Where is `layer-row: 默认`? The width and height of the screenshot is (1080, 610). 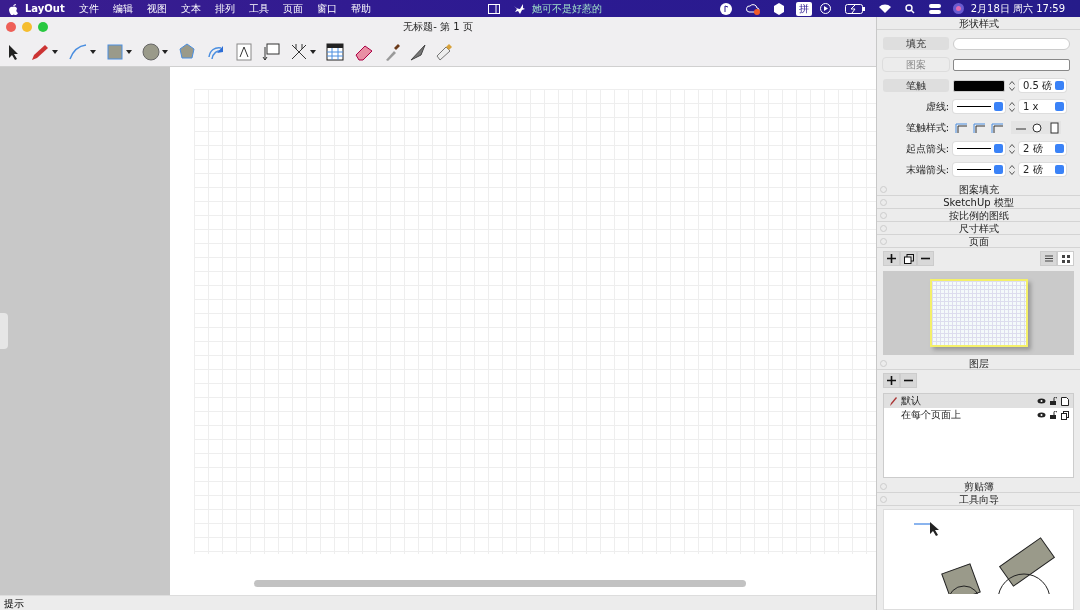
layer-row: 默认 is located at coordinates (978, 401).